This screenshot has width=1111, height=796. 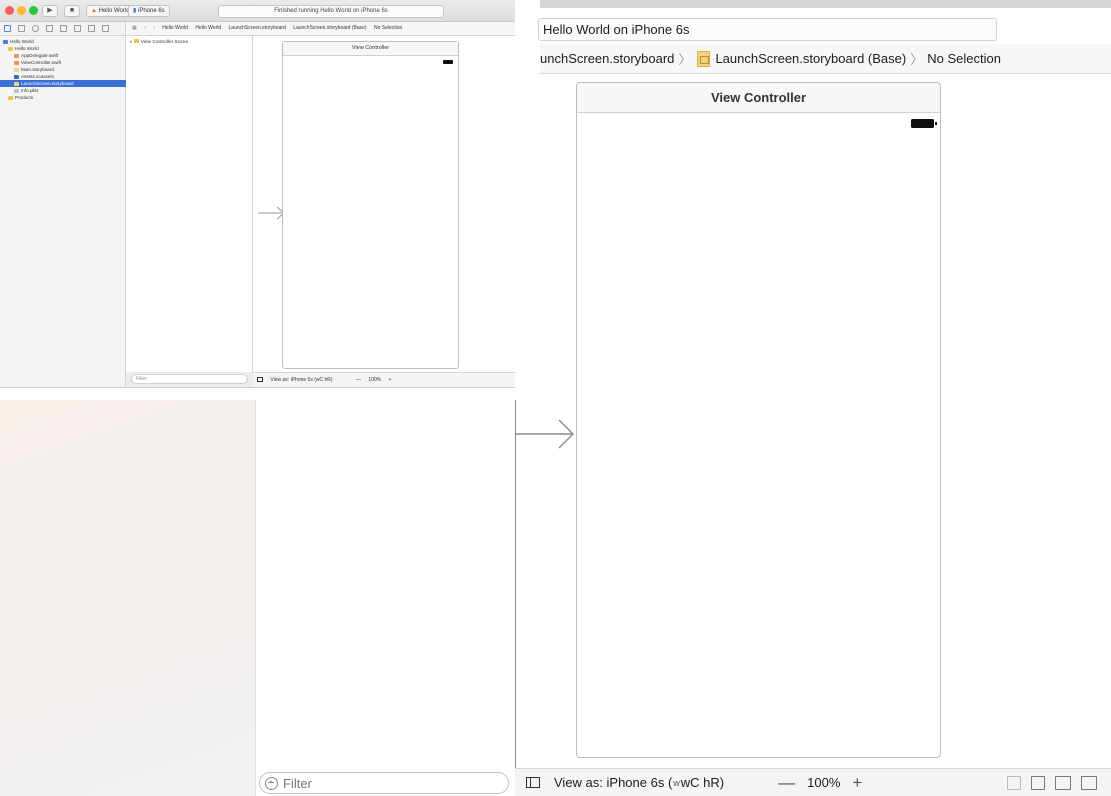 I want to click on project-navigator-icon, so click(x=7, y=28).